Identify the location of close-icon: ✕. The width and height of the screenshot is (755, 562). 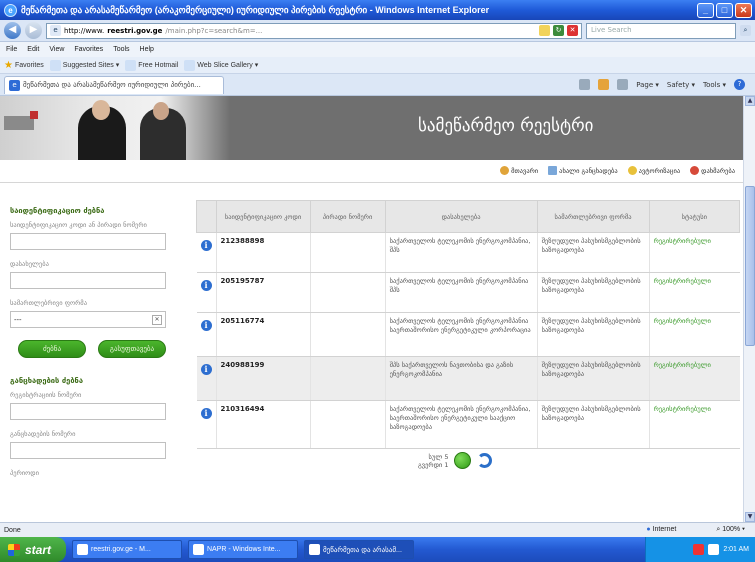
(157, 319).